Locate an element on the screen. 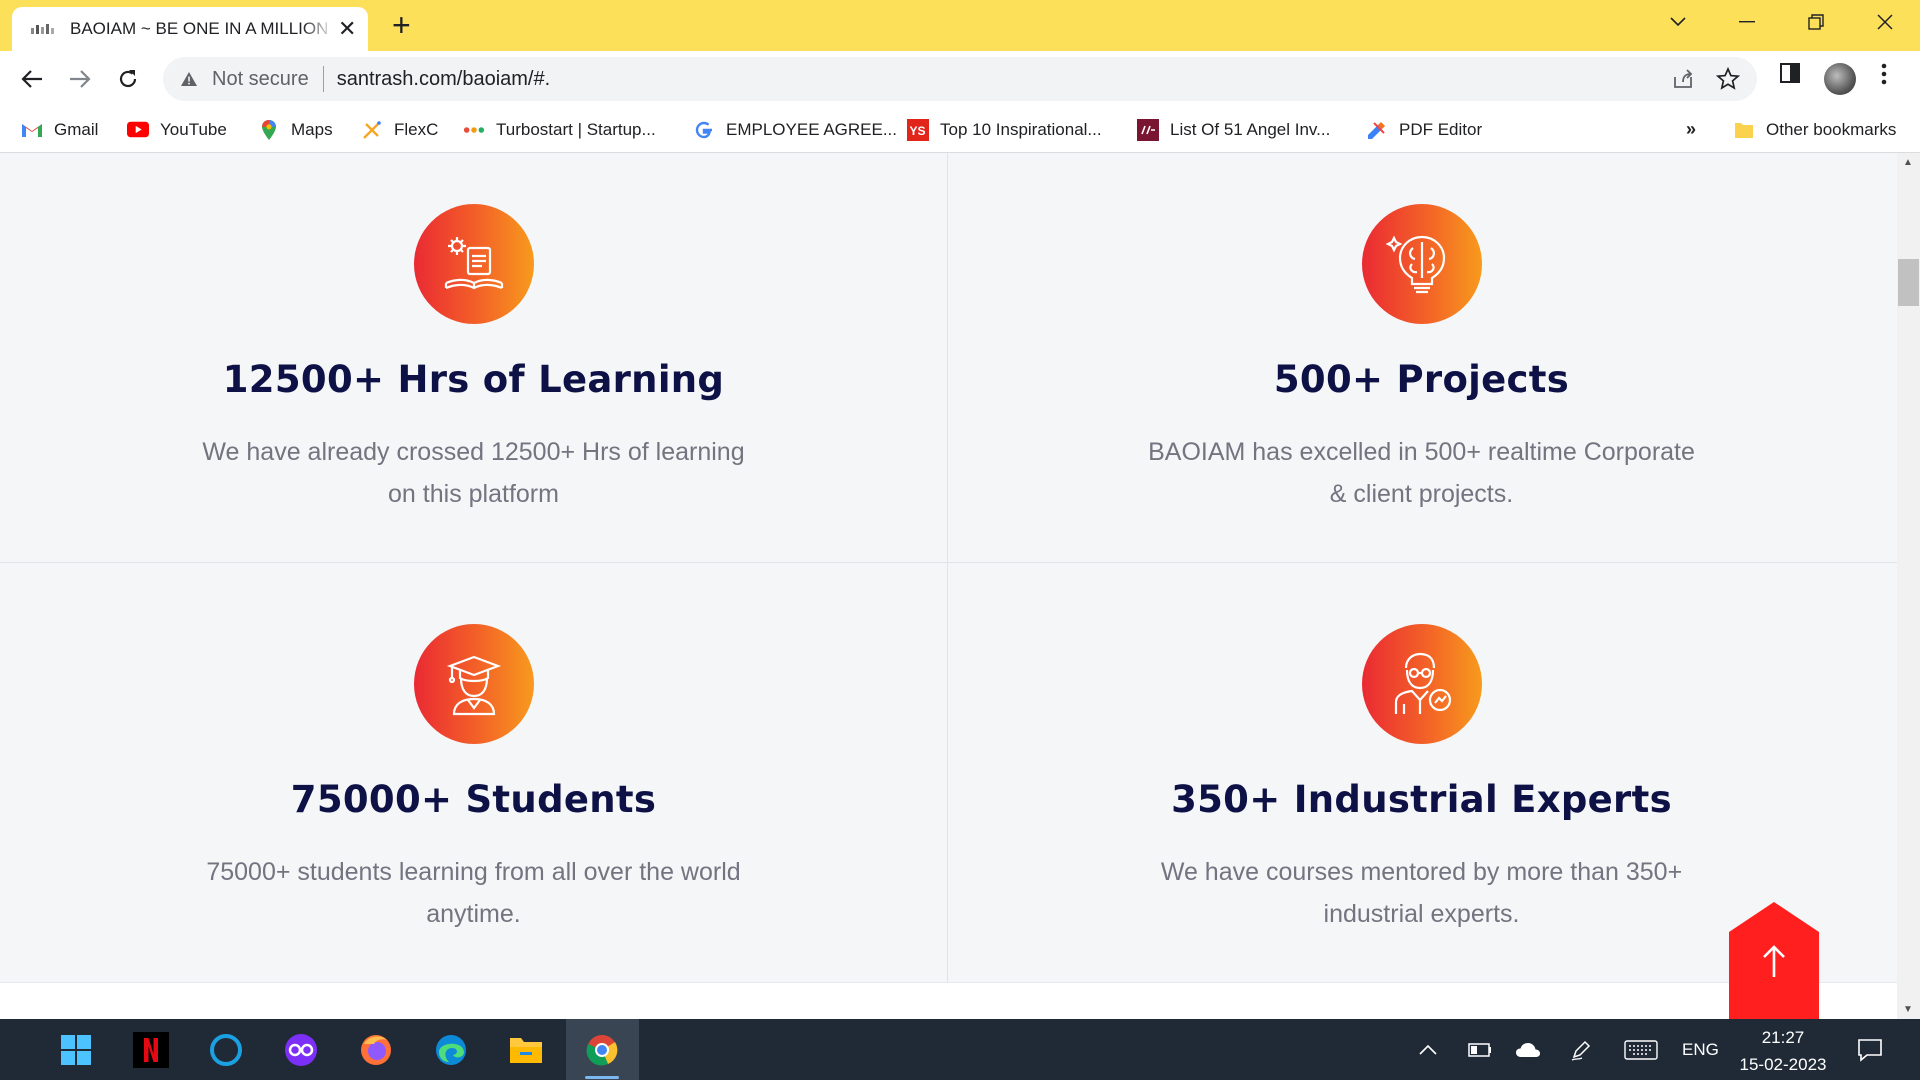 The width and height of the screenshot is (1920, 1080). onedrive-status is located at coordinates (1528, 1049).